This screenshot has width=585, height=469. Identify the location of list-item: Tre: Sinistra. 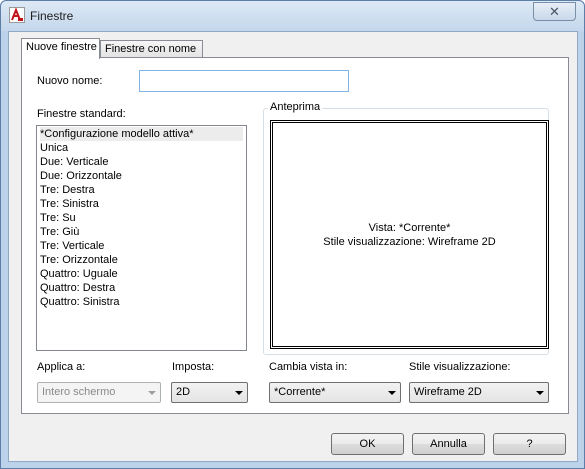
(141, 204).